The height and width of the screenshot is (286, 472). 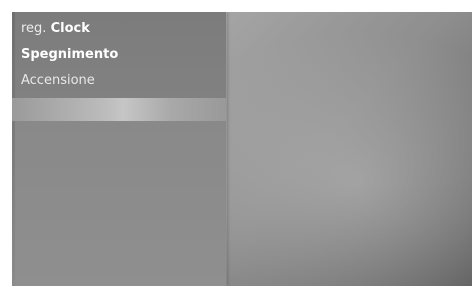 What do you see at coordinates (70, 28) in the screenshot?
I see `menu-item-clock-label: Clock` at bounding box center [70, 28].